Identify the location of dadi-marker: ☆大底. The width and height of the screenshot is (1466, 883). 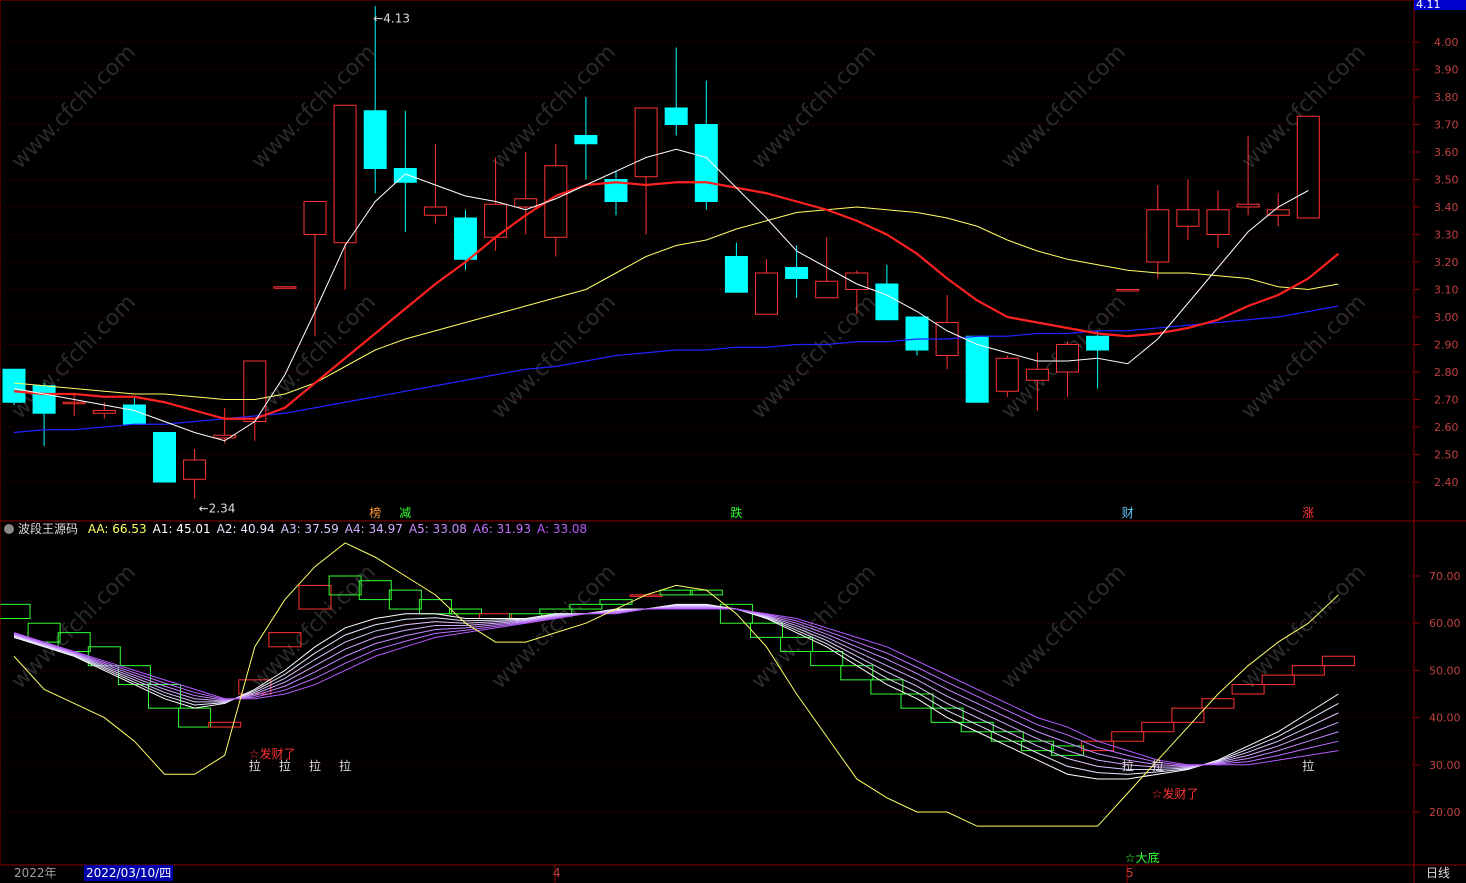
(1142, 857).